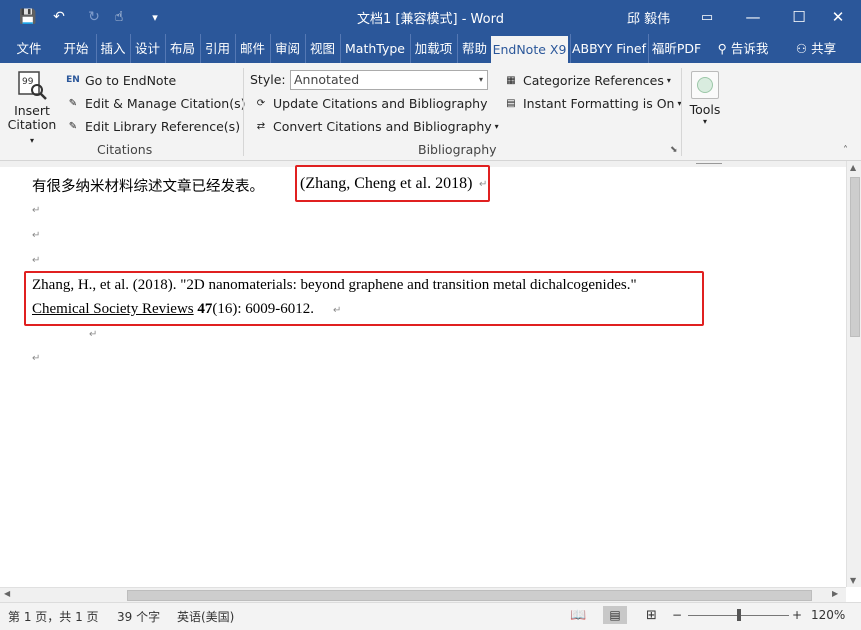 The width and height of the screenshot is (861, 630). Describe the element at coordinates (252, 48) in the screenshot. I see `tab-mailings: 邮件` at that location.